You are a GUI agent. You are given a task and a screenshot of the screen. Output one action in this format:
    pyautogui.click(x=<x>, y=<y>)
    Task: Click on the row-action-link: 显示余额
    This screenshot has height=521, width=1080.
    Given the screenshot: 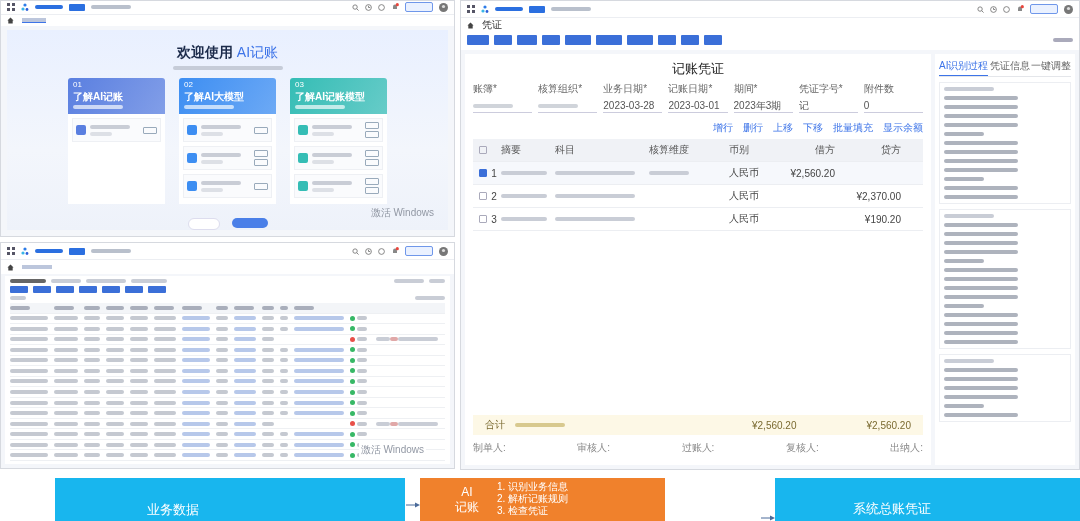 What is the action you would take?
    pyautogui.click(x=903, y=128)
    